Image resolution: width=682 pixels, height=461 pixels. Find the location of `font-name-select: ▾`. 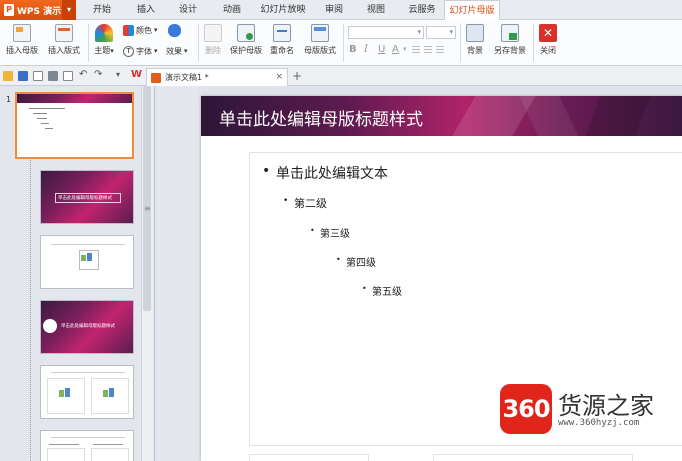

font-name-select: ▾ is located at coordinates (386, 32).